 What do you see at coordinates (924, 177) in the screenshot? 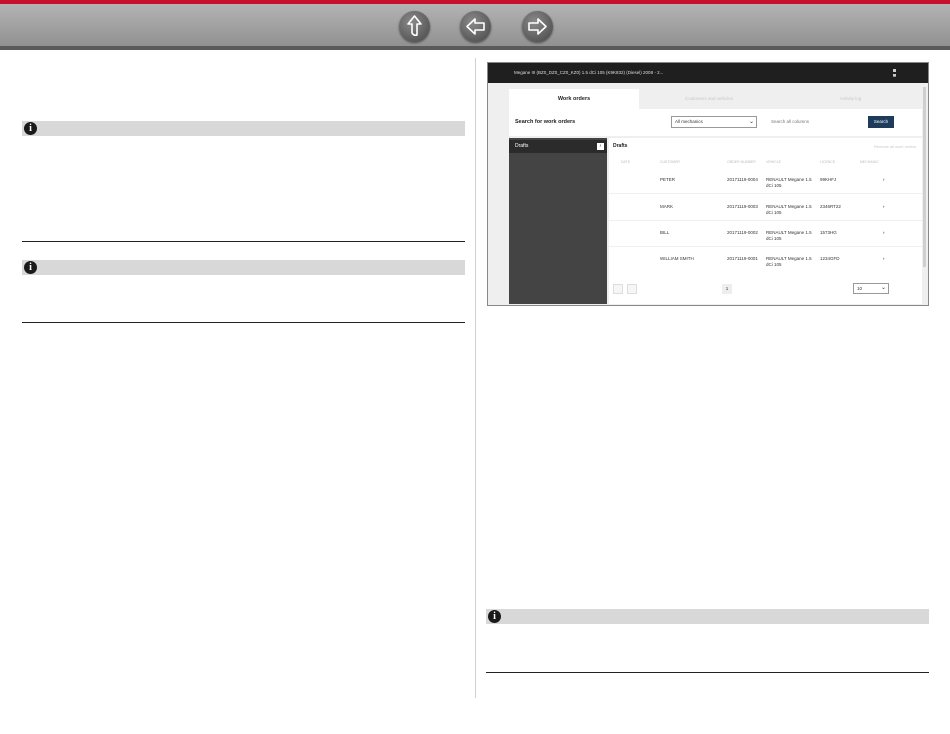
I see `scrollbar` at bounding box center [924, 177].